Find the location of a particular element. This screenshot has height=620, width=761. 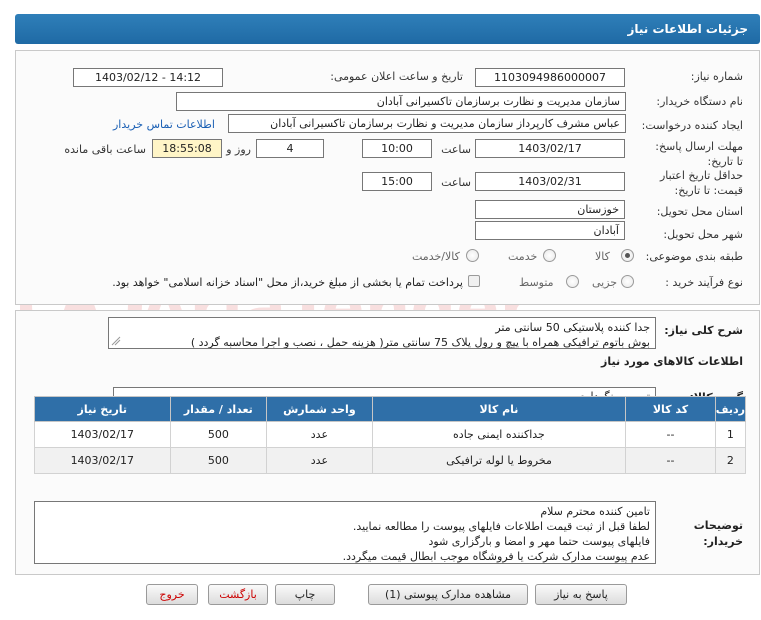

col-quantity: تعداد / مقدار is located at coordinates (218, 409).